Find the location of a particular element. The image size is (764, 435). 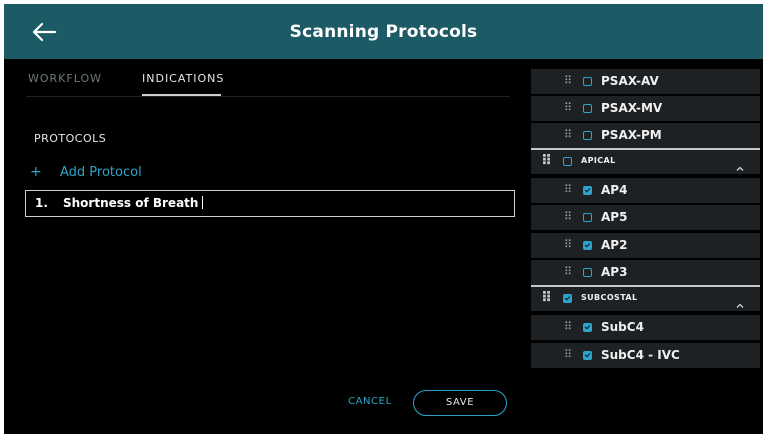

view-label: AP4 is located at coordinates (614, 190).